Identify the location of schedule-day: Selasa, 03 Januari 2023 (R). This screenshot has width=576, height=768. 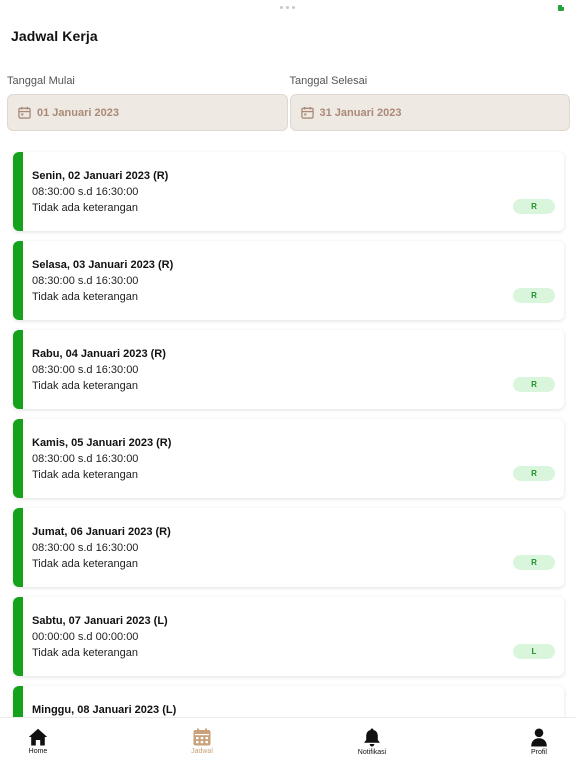
(103, 265).